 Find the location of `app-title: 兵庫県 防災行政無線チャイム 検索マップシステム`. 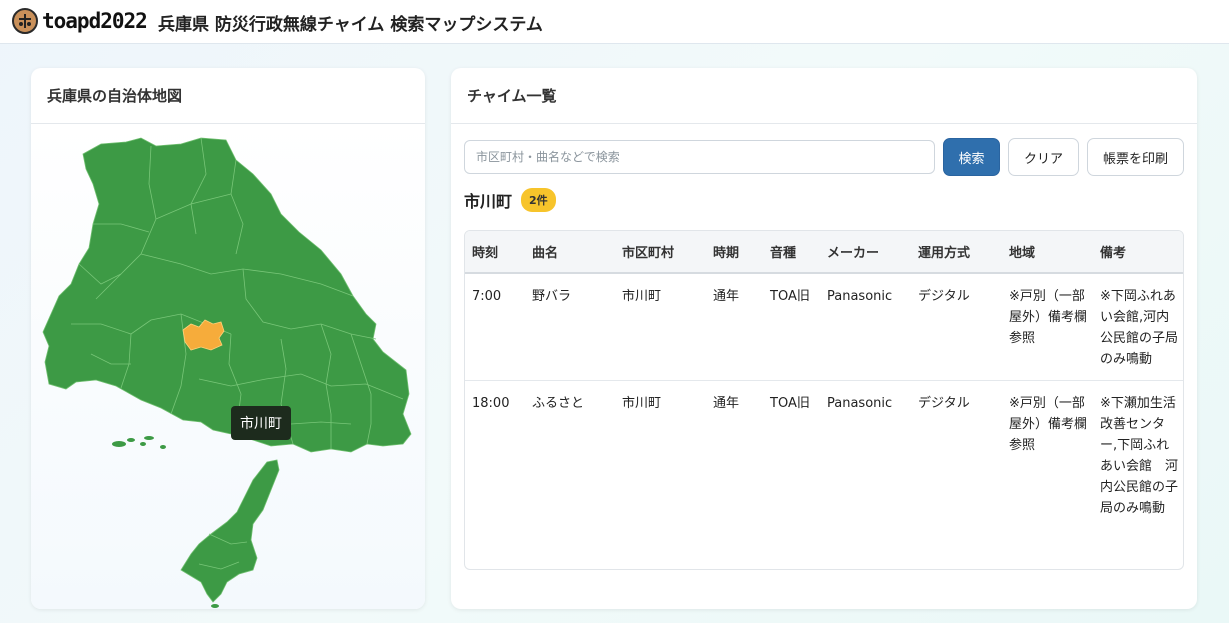

app-title: 兵庫県 防災行政無線チャイム 検索マップシステム is located at coordinates (350, 25).